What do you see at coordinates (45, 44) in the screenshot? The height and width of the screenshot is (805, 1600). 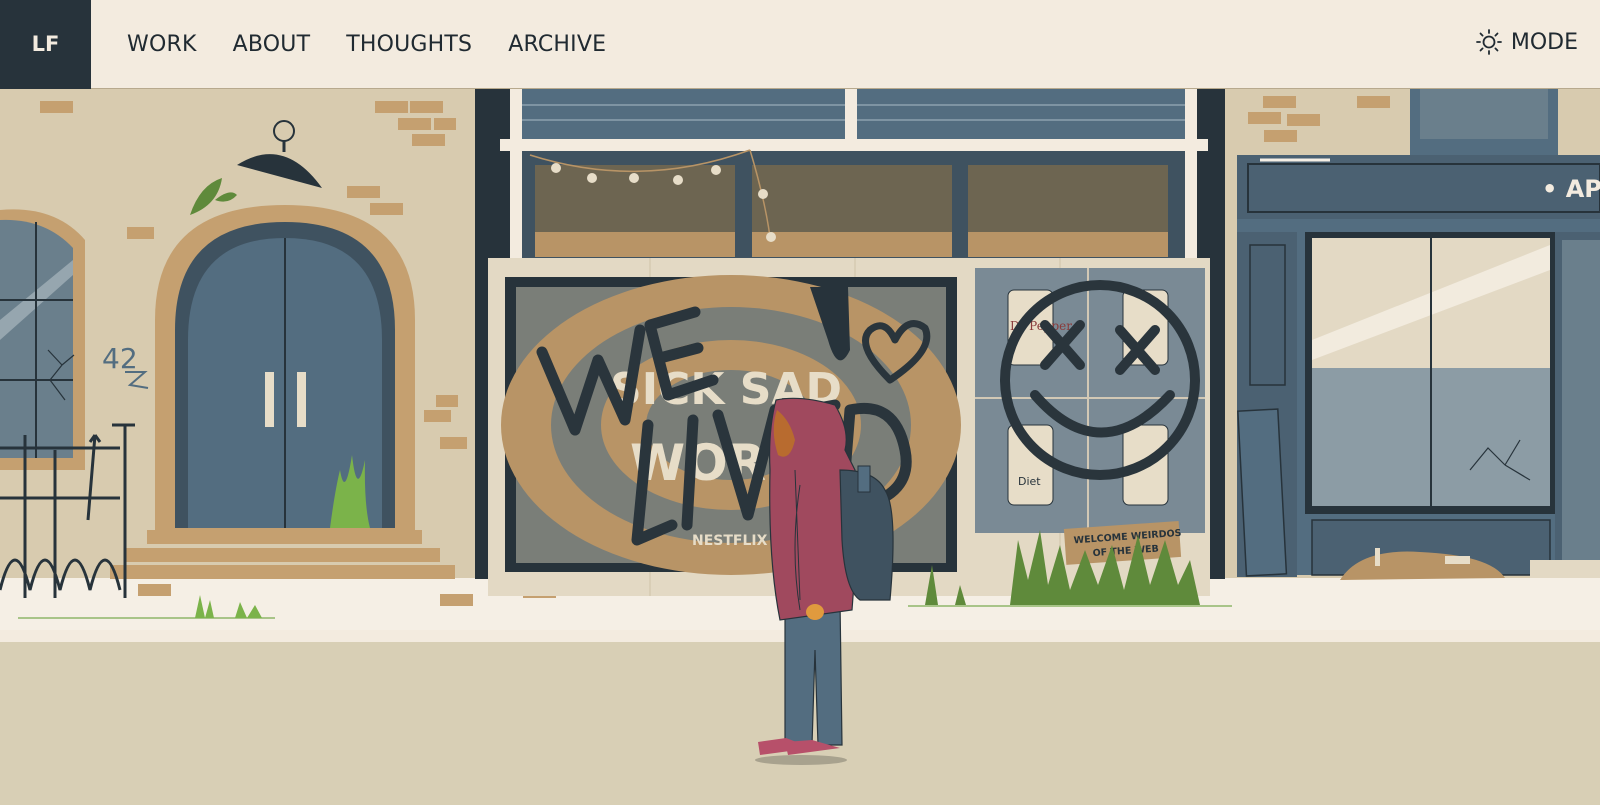 I see `site-logo: LF` at bounding box center [45, 44].